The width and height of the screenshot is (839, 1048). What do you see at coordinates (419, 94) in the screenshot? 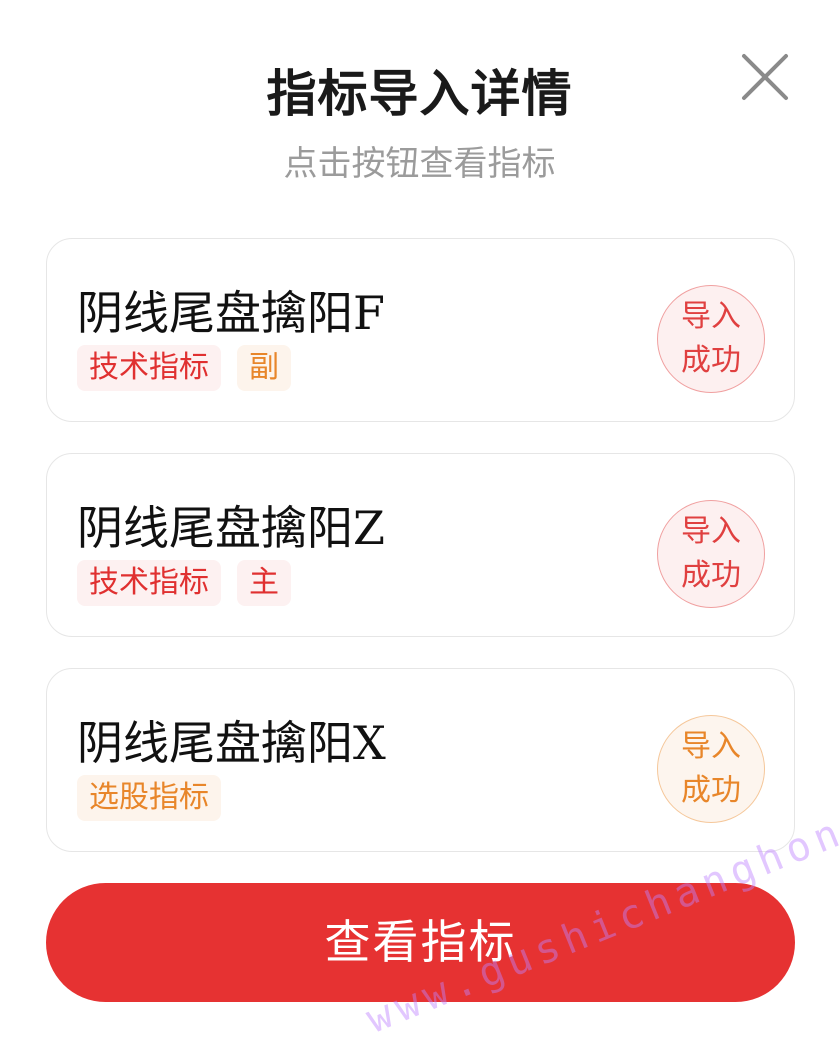
I see `dialog-title: 指标导入详情` at bounding box center [419, 94].